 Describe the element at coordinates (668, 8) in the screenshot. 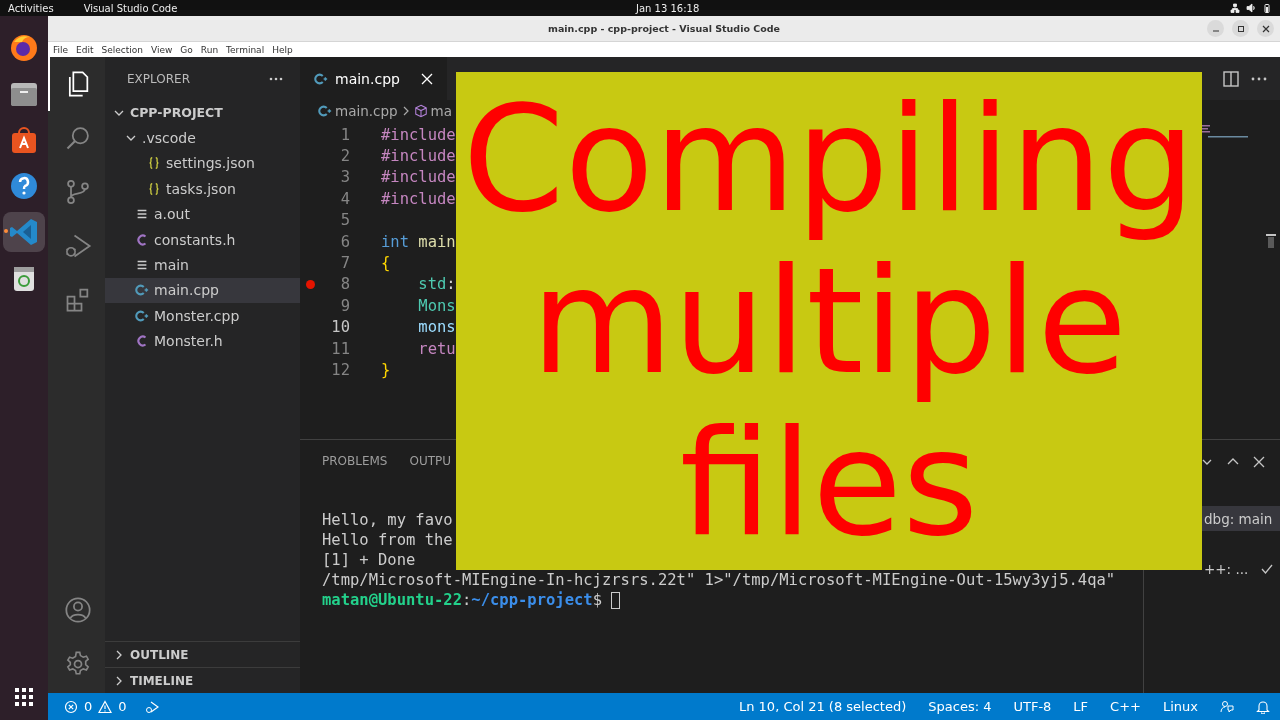

I see `clock: Jan 13 16:18` at that location.